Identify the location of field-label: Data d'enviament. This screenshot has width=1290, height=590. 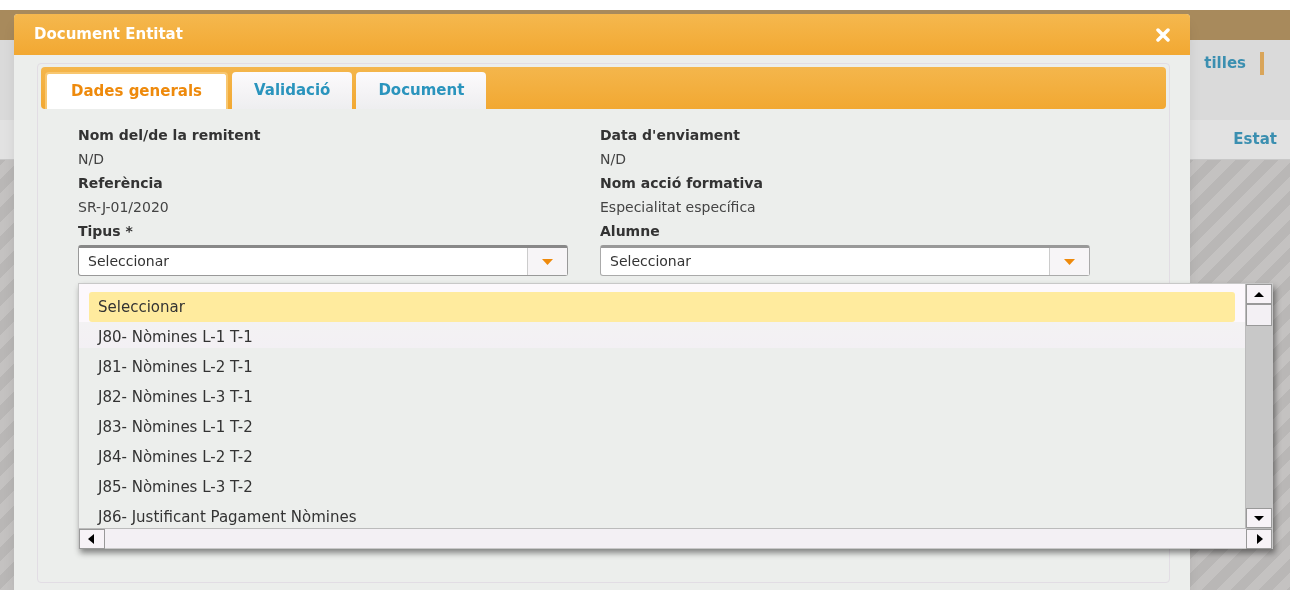
(670, 135).